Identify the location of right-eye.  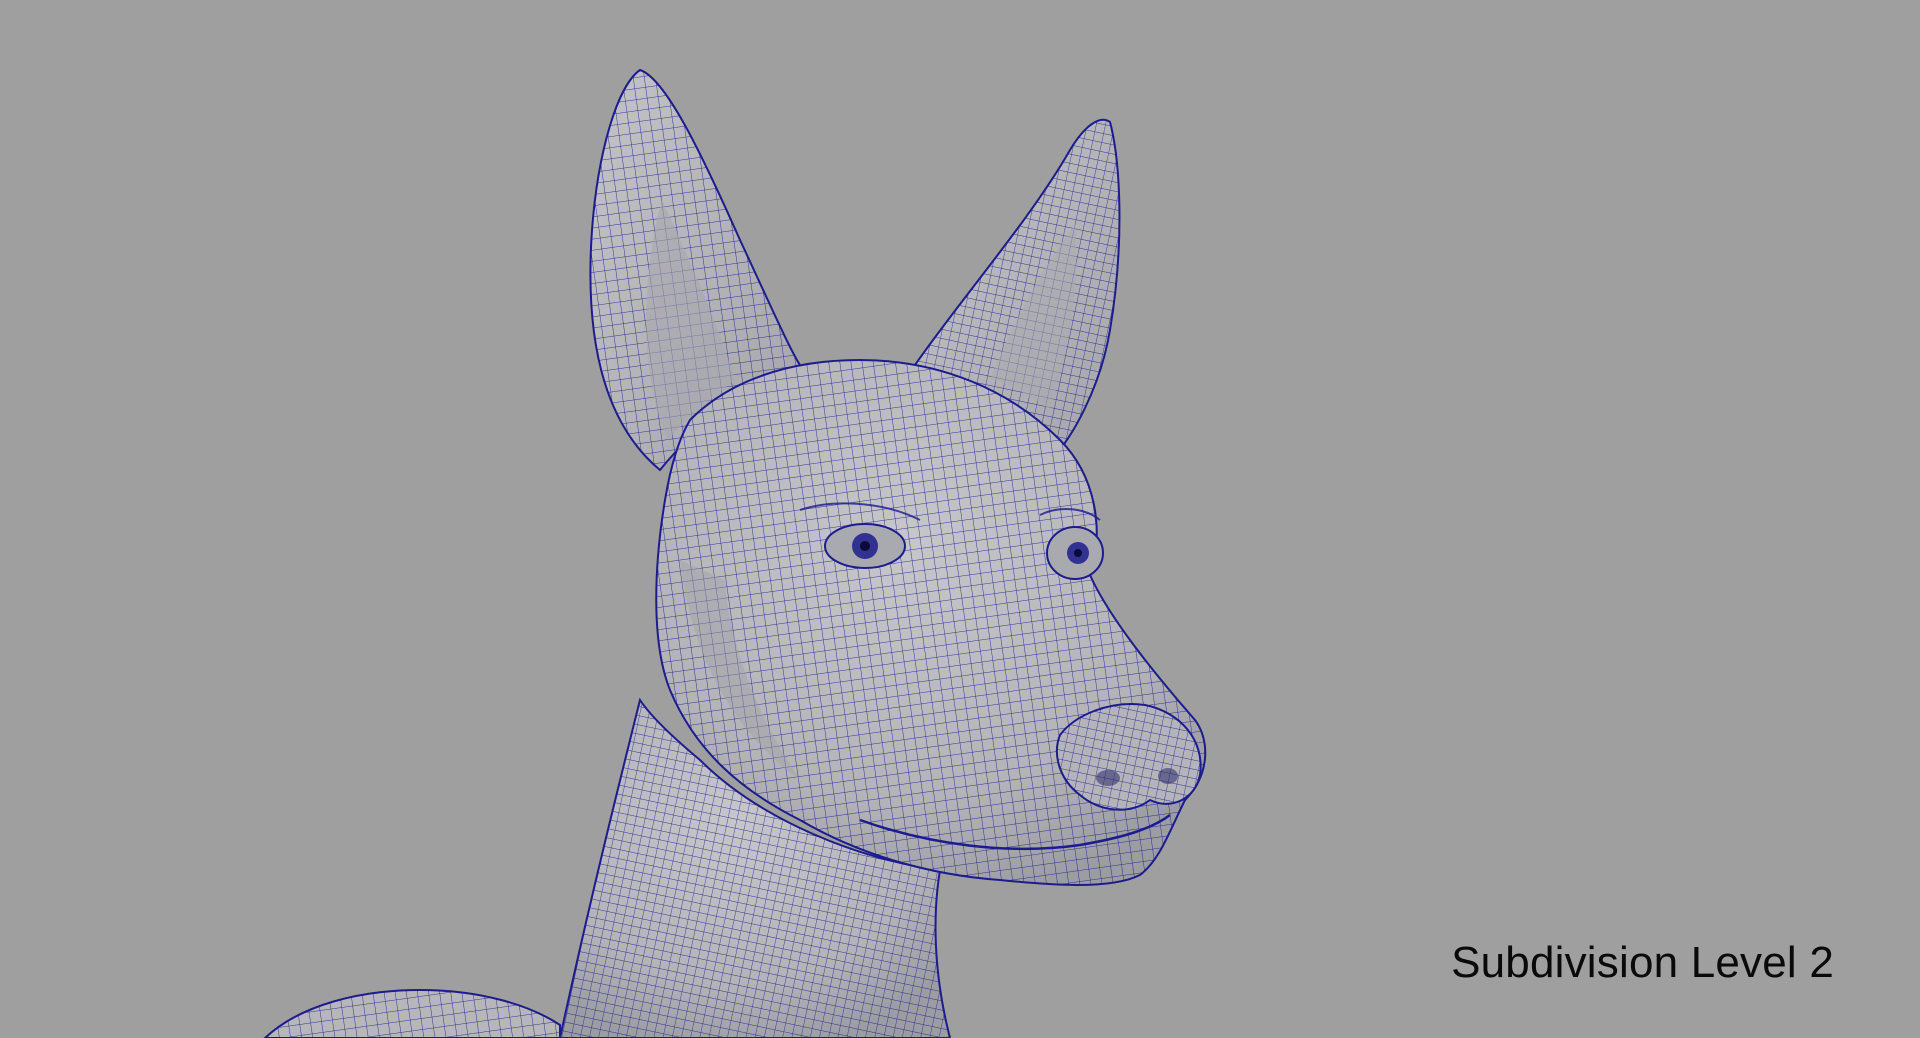
(1075, 553).